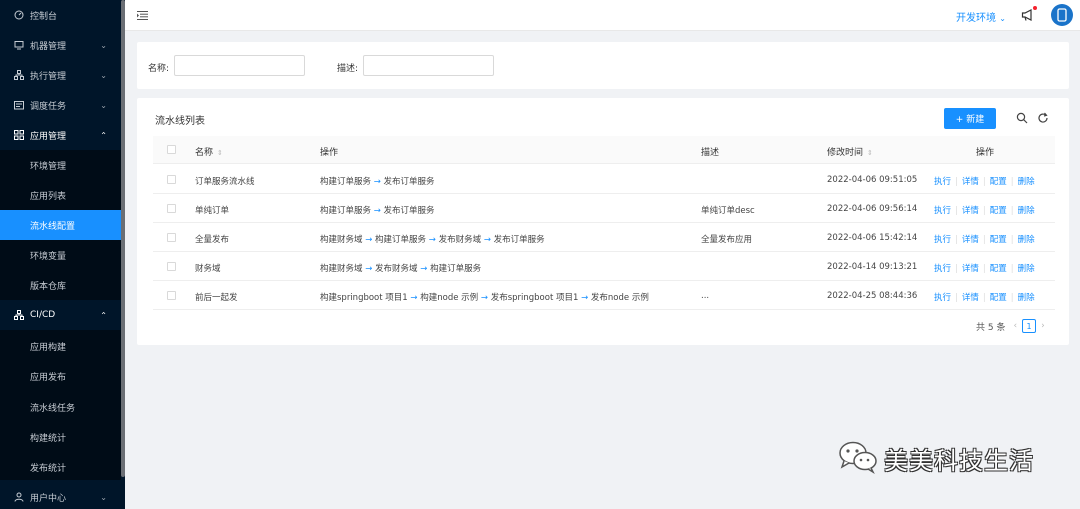 This screenshot has width=1080, height=509. What do you see at coordinates (171, 149) in the screenshot?
I see `select-all-checkbox` at bounding box center [171, 149].